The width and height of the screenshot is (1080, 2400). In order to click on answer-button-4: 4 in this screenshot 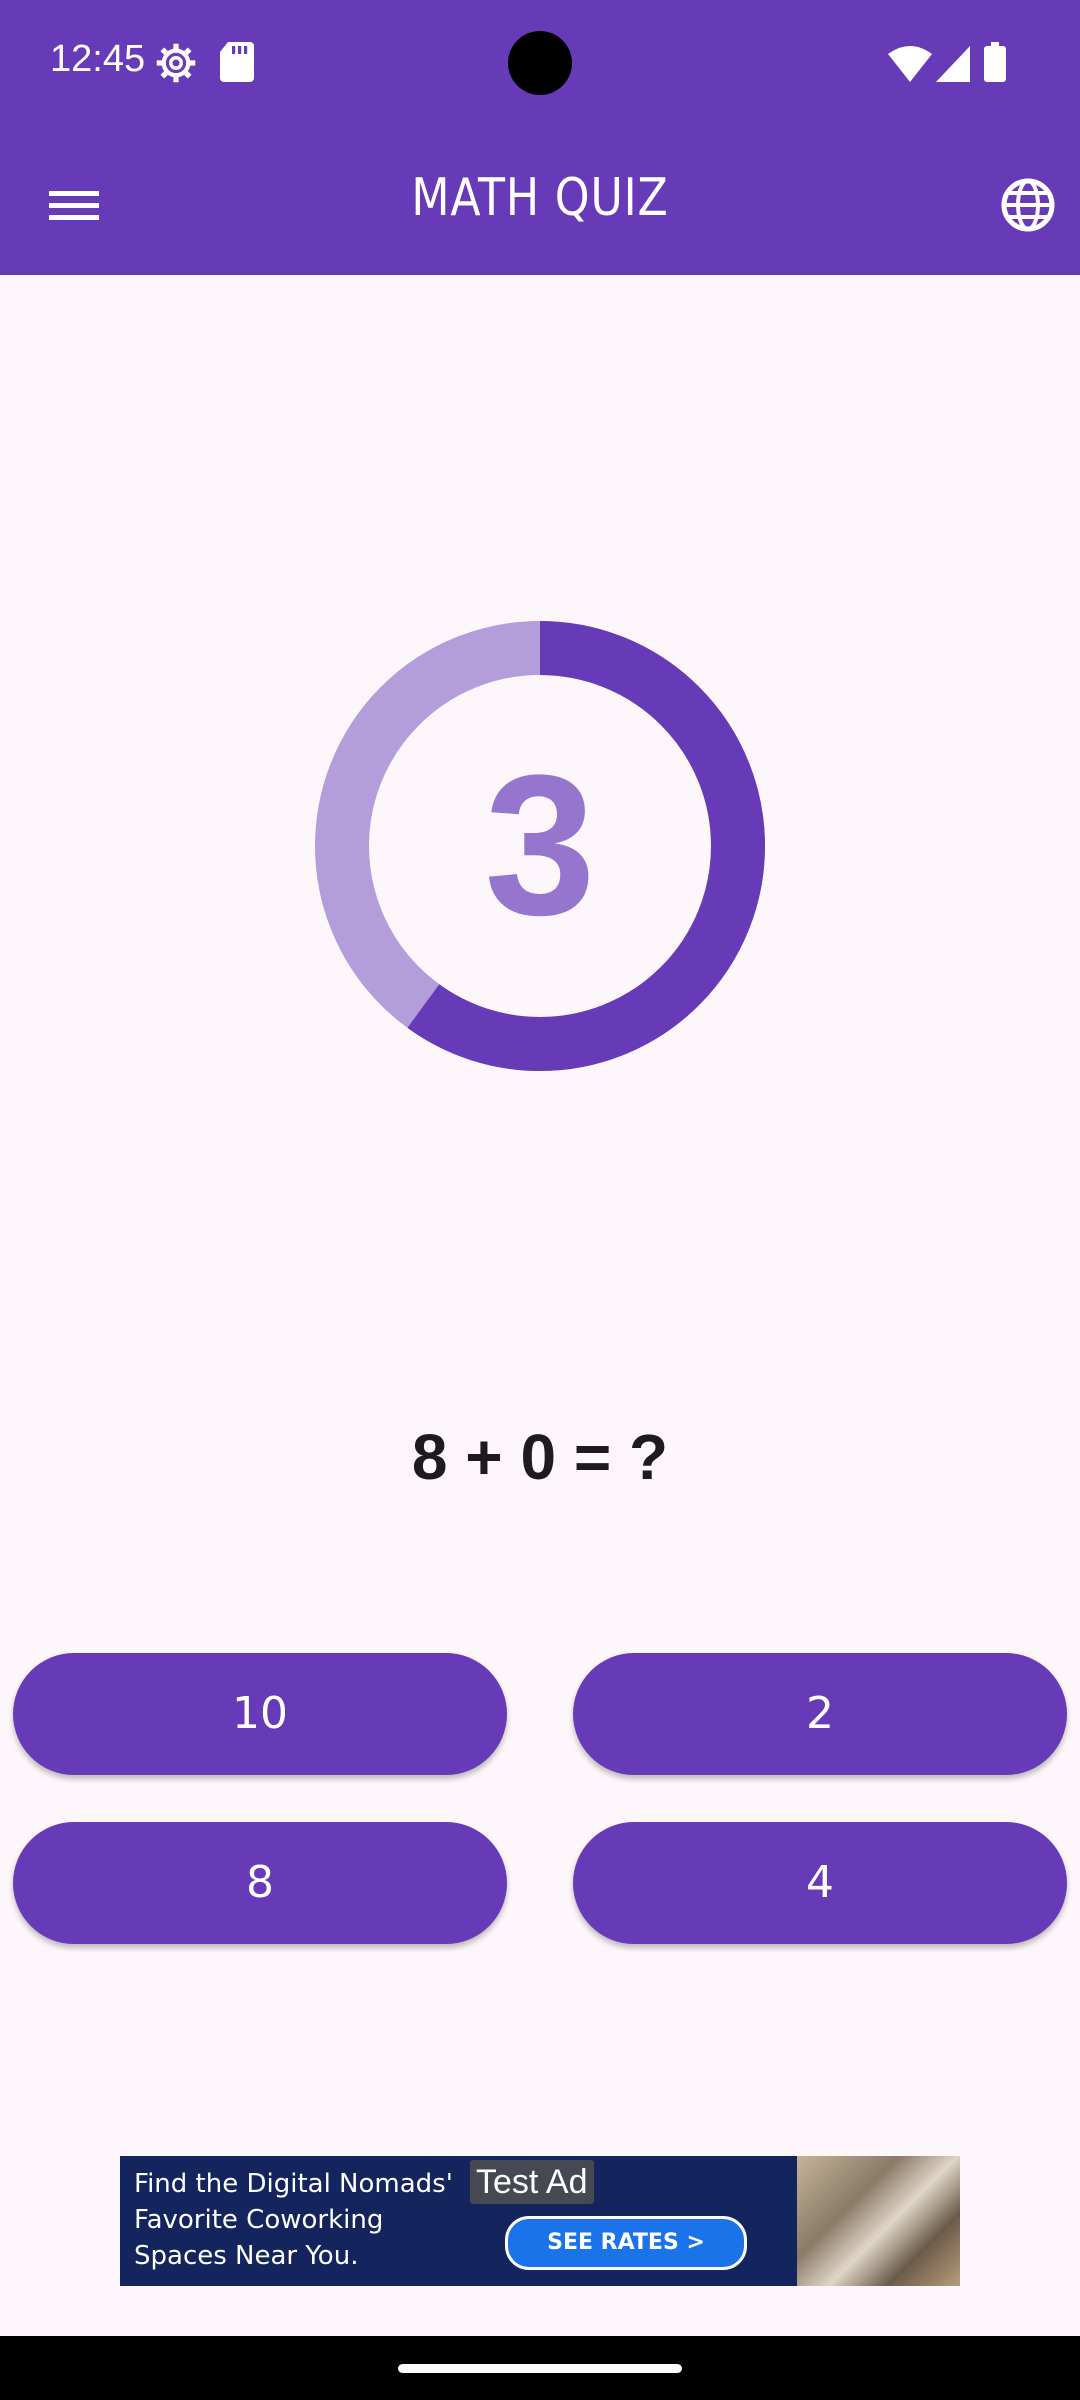, I will do `click(820, 1883)`.